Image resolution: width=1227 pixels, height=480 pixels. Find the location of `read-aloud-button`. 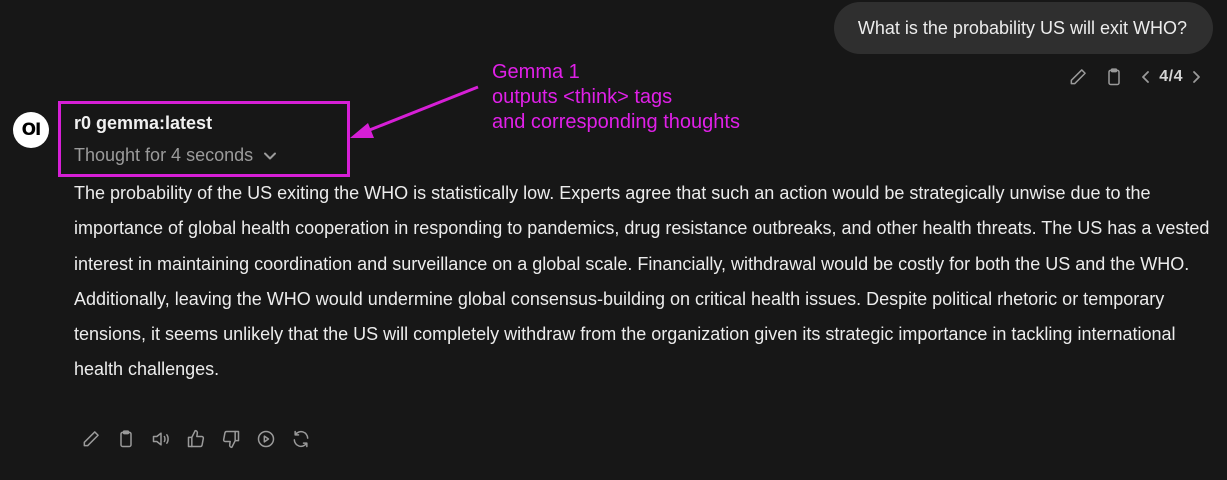

read-aloud-button is located at coordinates (161, 439).